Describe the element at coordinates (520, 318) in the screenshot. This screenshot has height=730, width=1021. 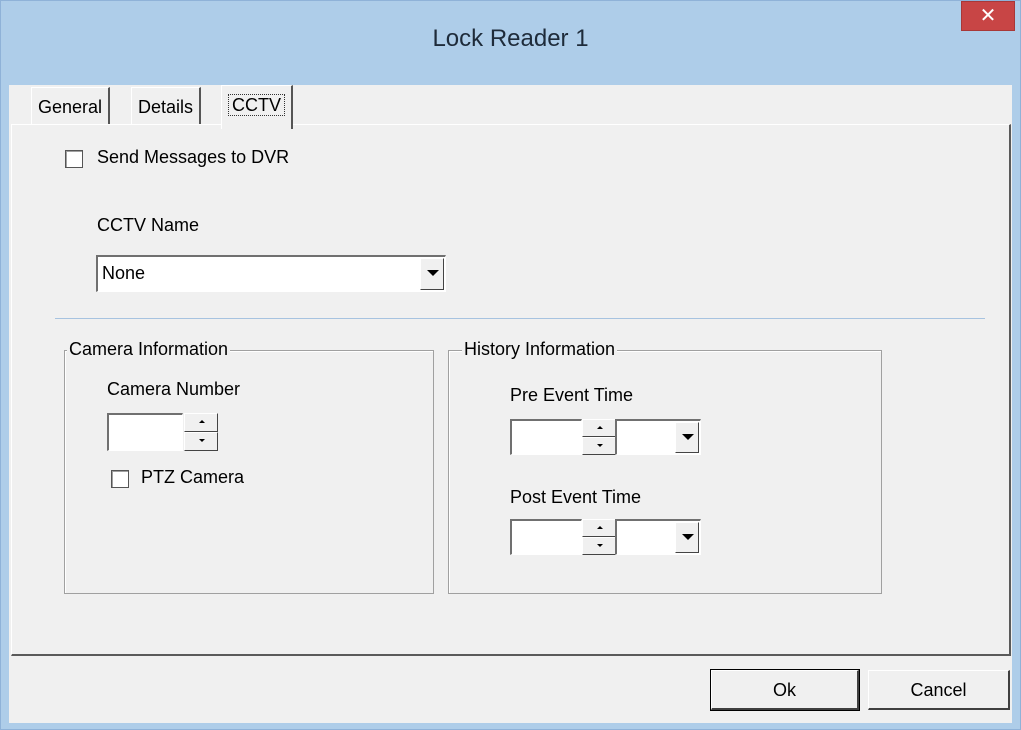
I see `section-divider` at that location.